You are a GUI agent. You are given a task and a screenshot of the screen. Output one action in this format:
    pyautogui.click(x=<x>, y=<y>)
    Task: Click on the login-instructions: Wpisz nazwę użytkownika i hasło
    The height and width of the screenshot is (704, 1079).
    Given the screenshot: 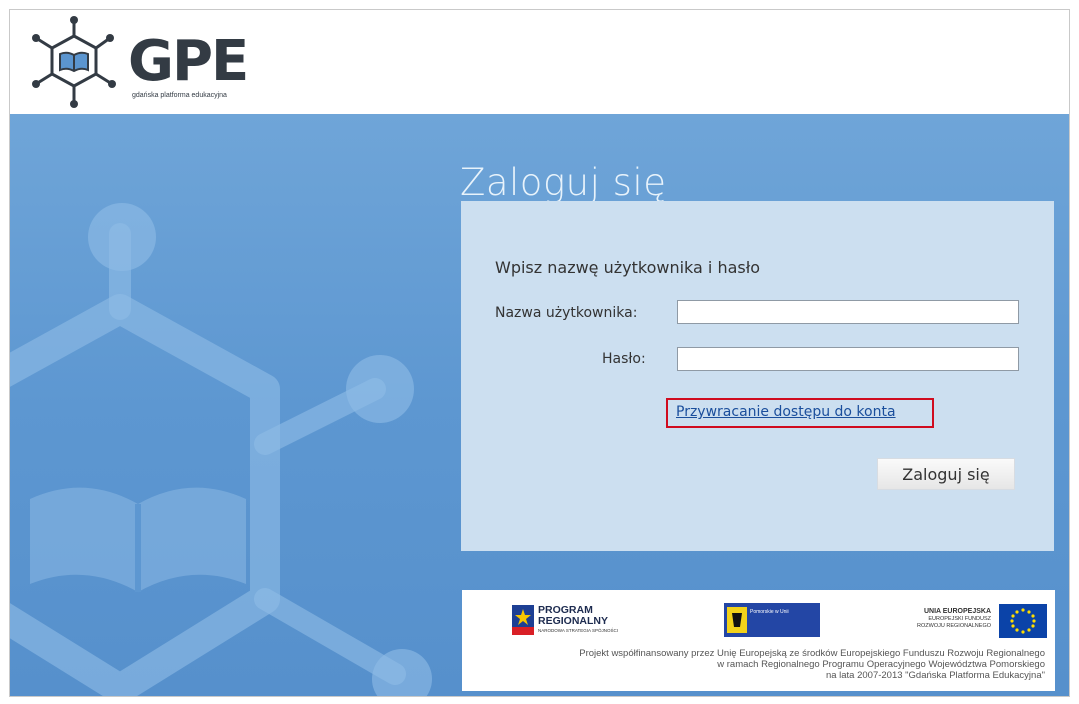 What is the action you would take?
    pyautogui.click(x=628, y=267)
    